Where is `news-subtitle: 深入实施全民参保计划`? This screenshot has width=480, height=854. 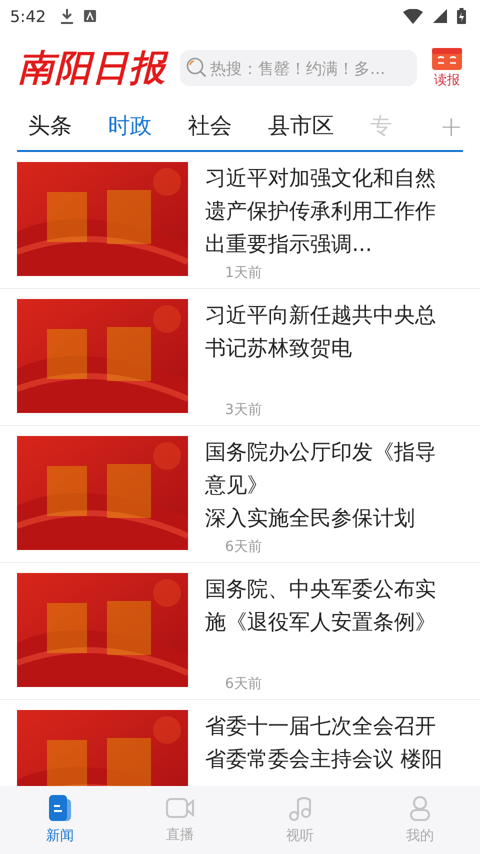 news-subtitle: 深入实施全民参保计划 is located at coordinates (310, 518).